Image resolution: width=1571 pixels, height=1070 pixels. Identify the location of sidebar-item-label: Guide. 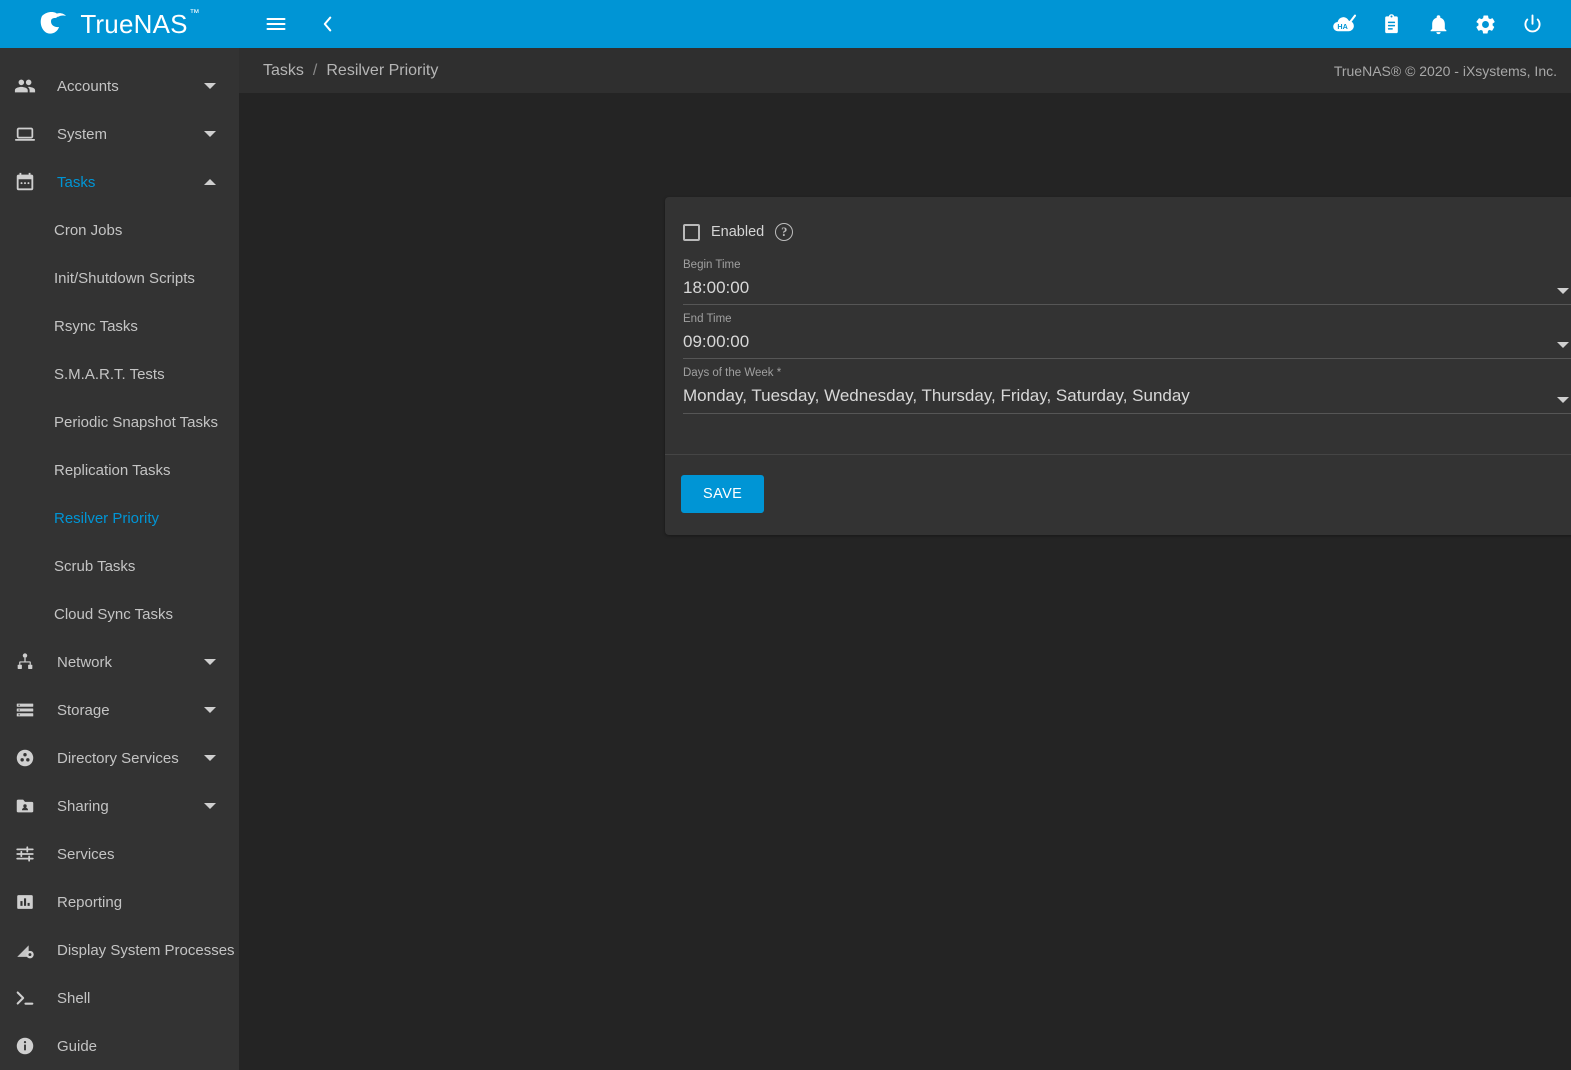
(77, 1046).